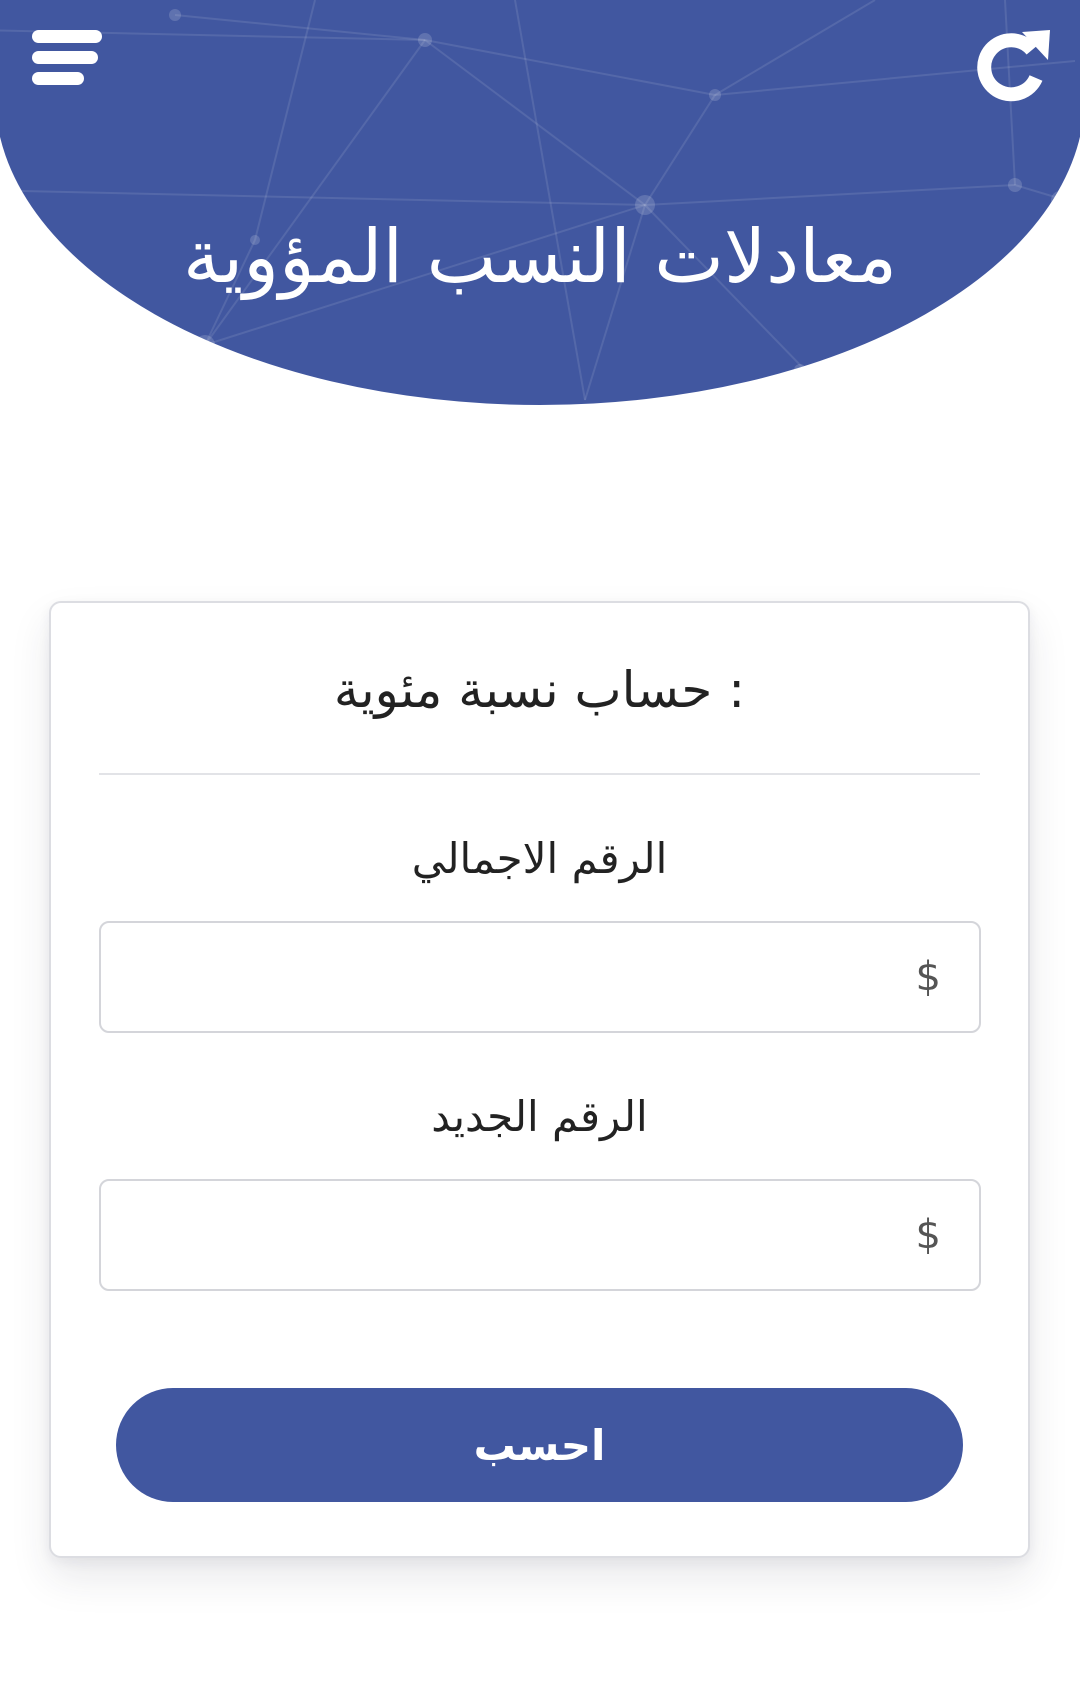 This screenshot has width=1080, height=1696. I want to click on hamburger-menu-icon, so click(67, 58).